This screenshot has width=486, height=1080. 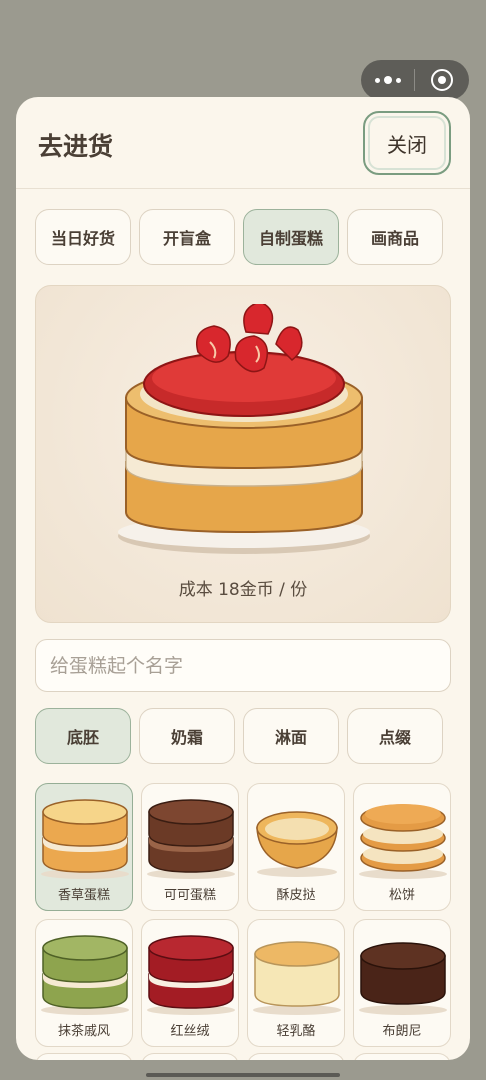 I want to click on cheesecake-icon, so click(x=297, y=978).